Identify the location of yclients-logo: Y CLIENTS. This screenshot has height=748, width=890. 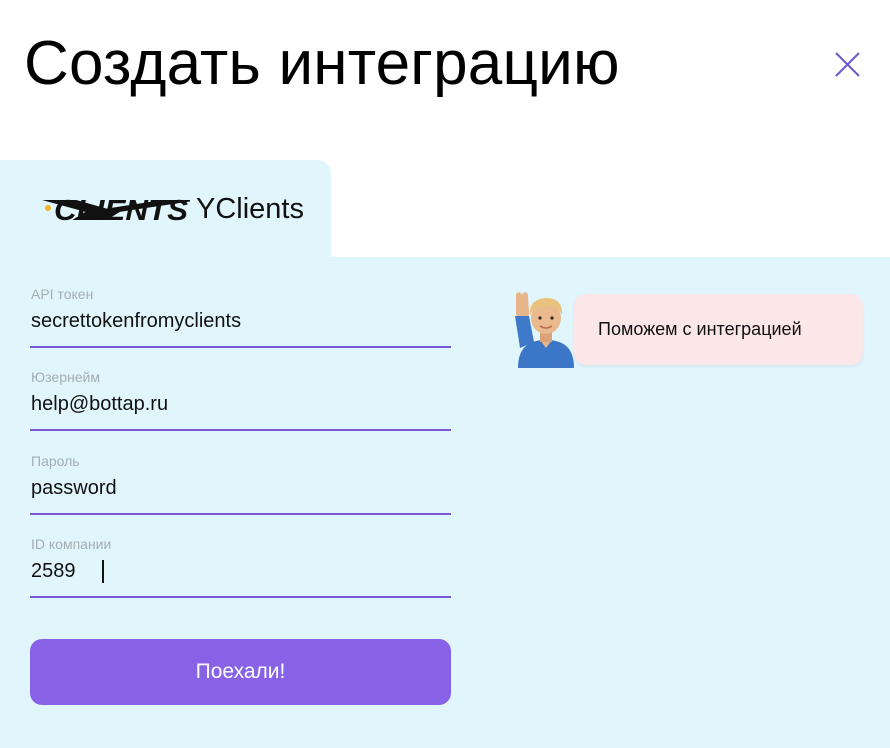
(106, 209).